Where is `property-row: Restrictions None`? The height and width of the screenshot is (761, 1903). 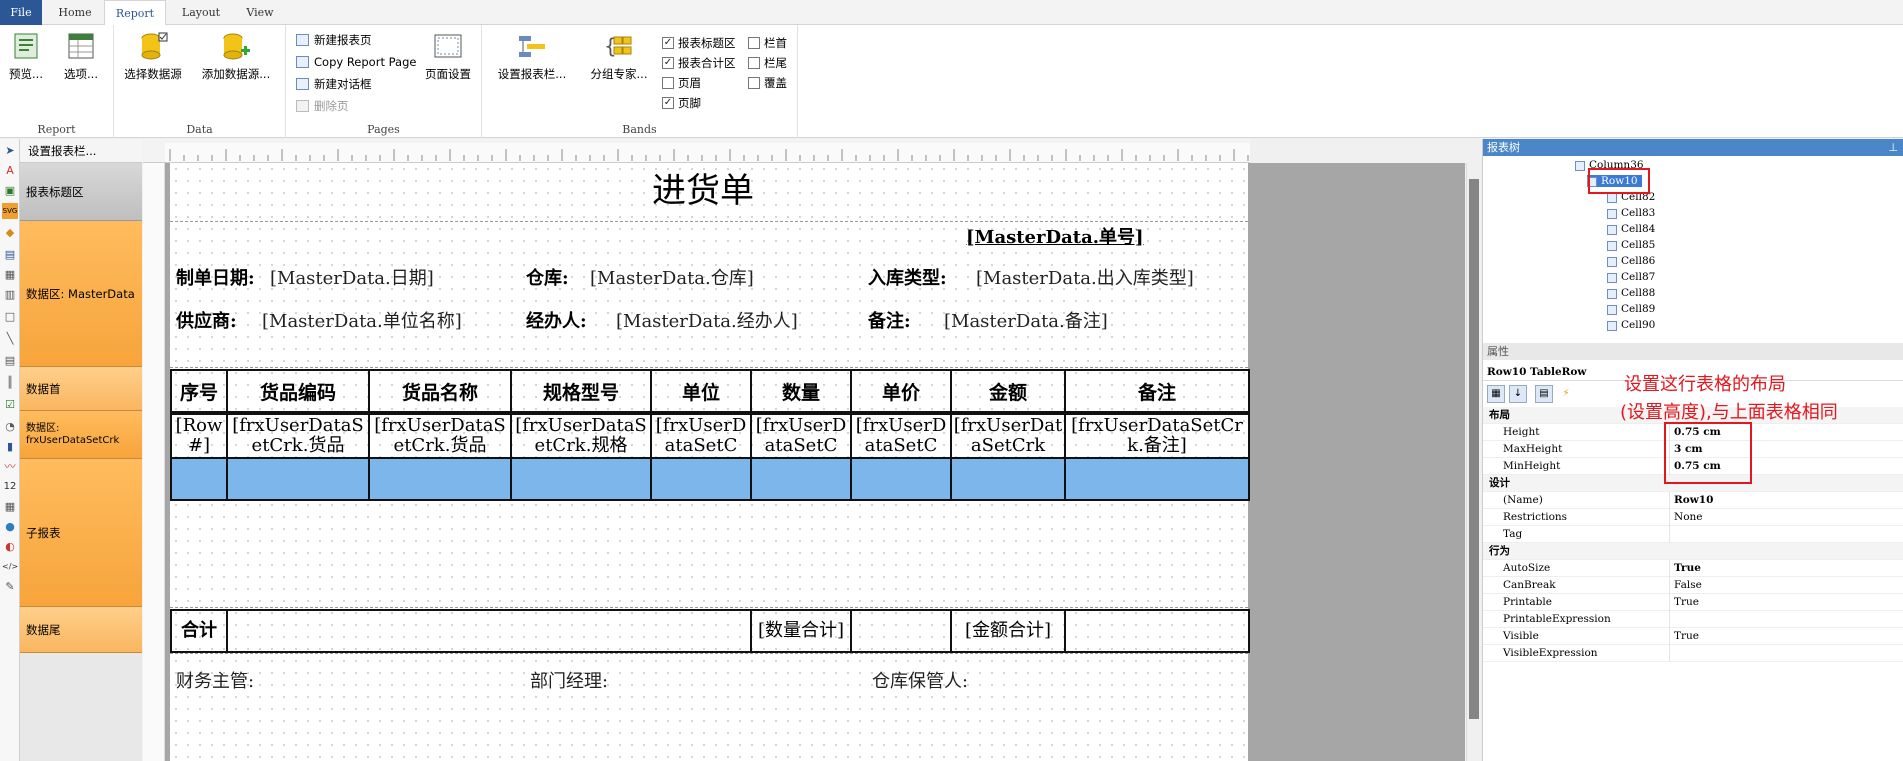 property-row: Restrictions None is located at coordinates (1693, 517).